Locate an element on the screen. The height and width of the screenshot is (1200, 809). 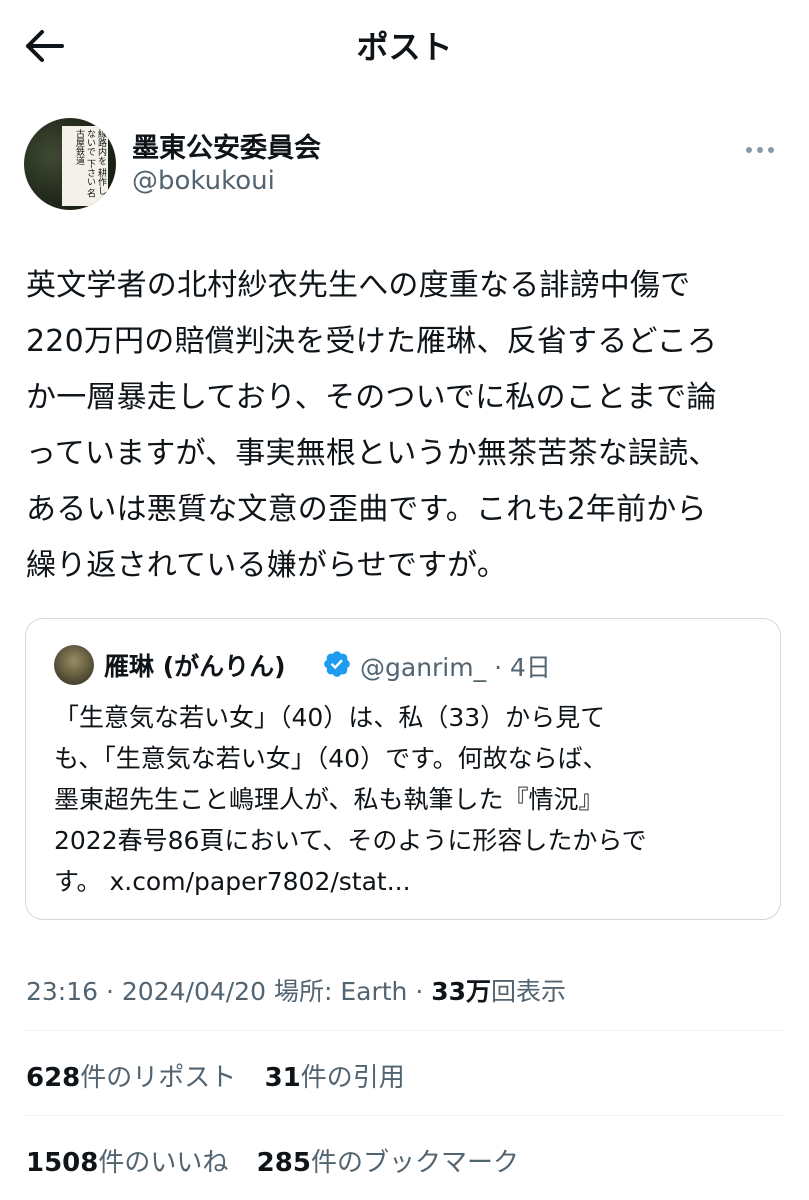
avatar-sign-image: 線路内を 耕作しないで 下さい 名古屋鉄道 is located at coordinates (85, 166).